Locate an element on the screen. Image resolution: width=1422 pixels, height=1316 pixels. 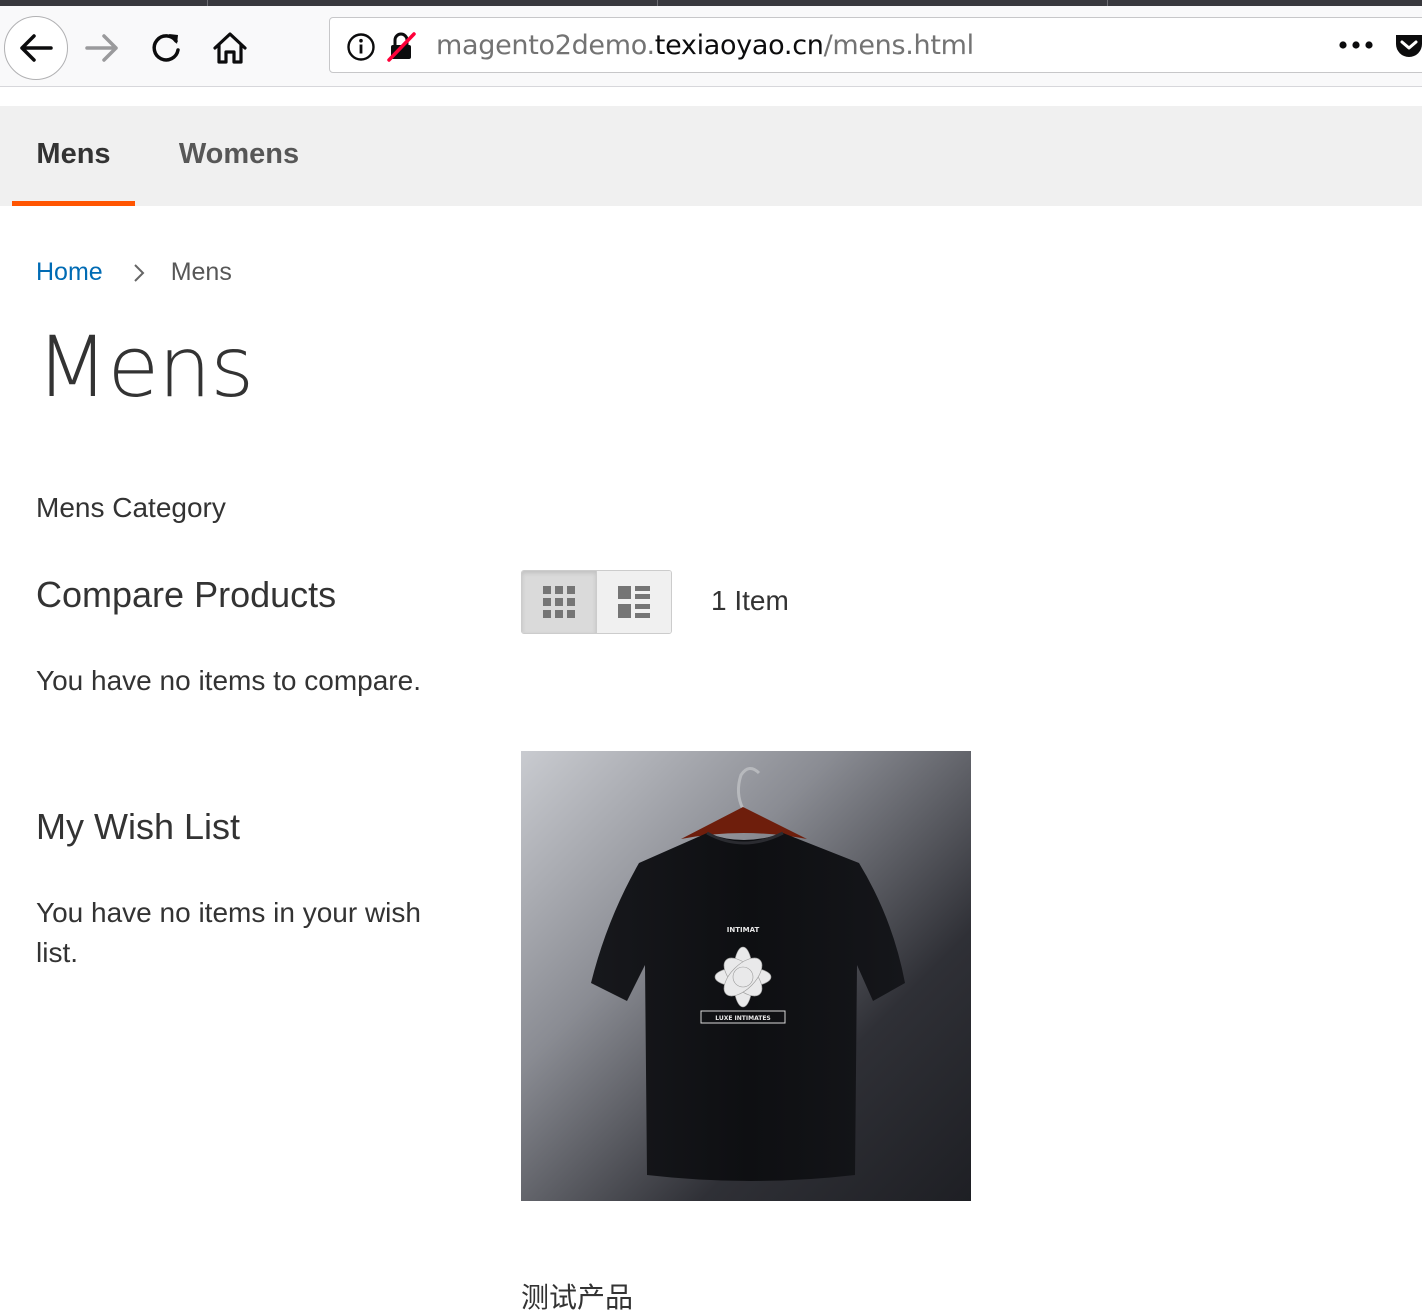
url-text: magento2demo.texiaoyao.cn/mens.html is located at coordinates (705, 45).